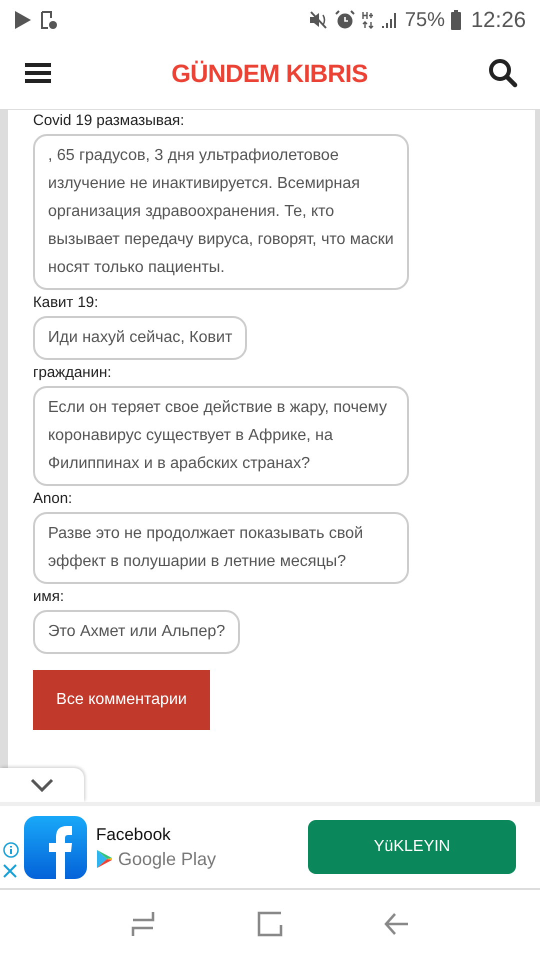 This screenshot has width=540, height=960. I want to click on comment-author: Covid 19 размазывая:, so click(108, 121).